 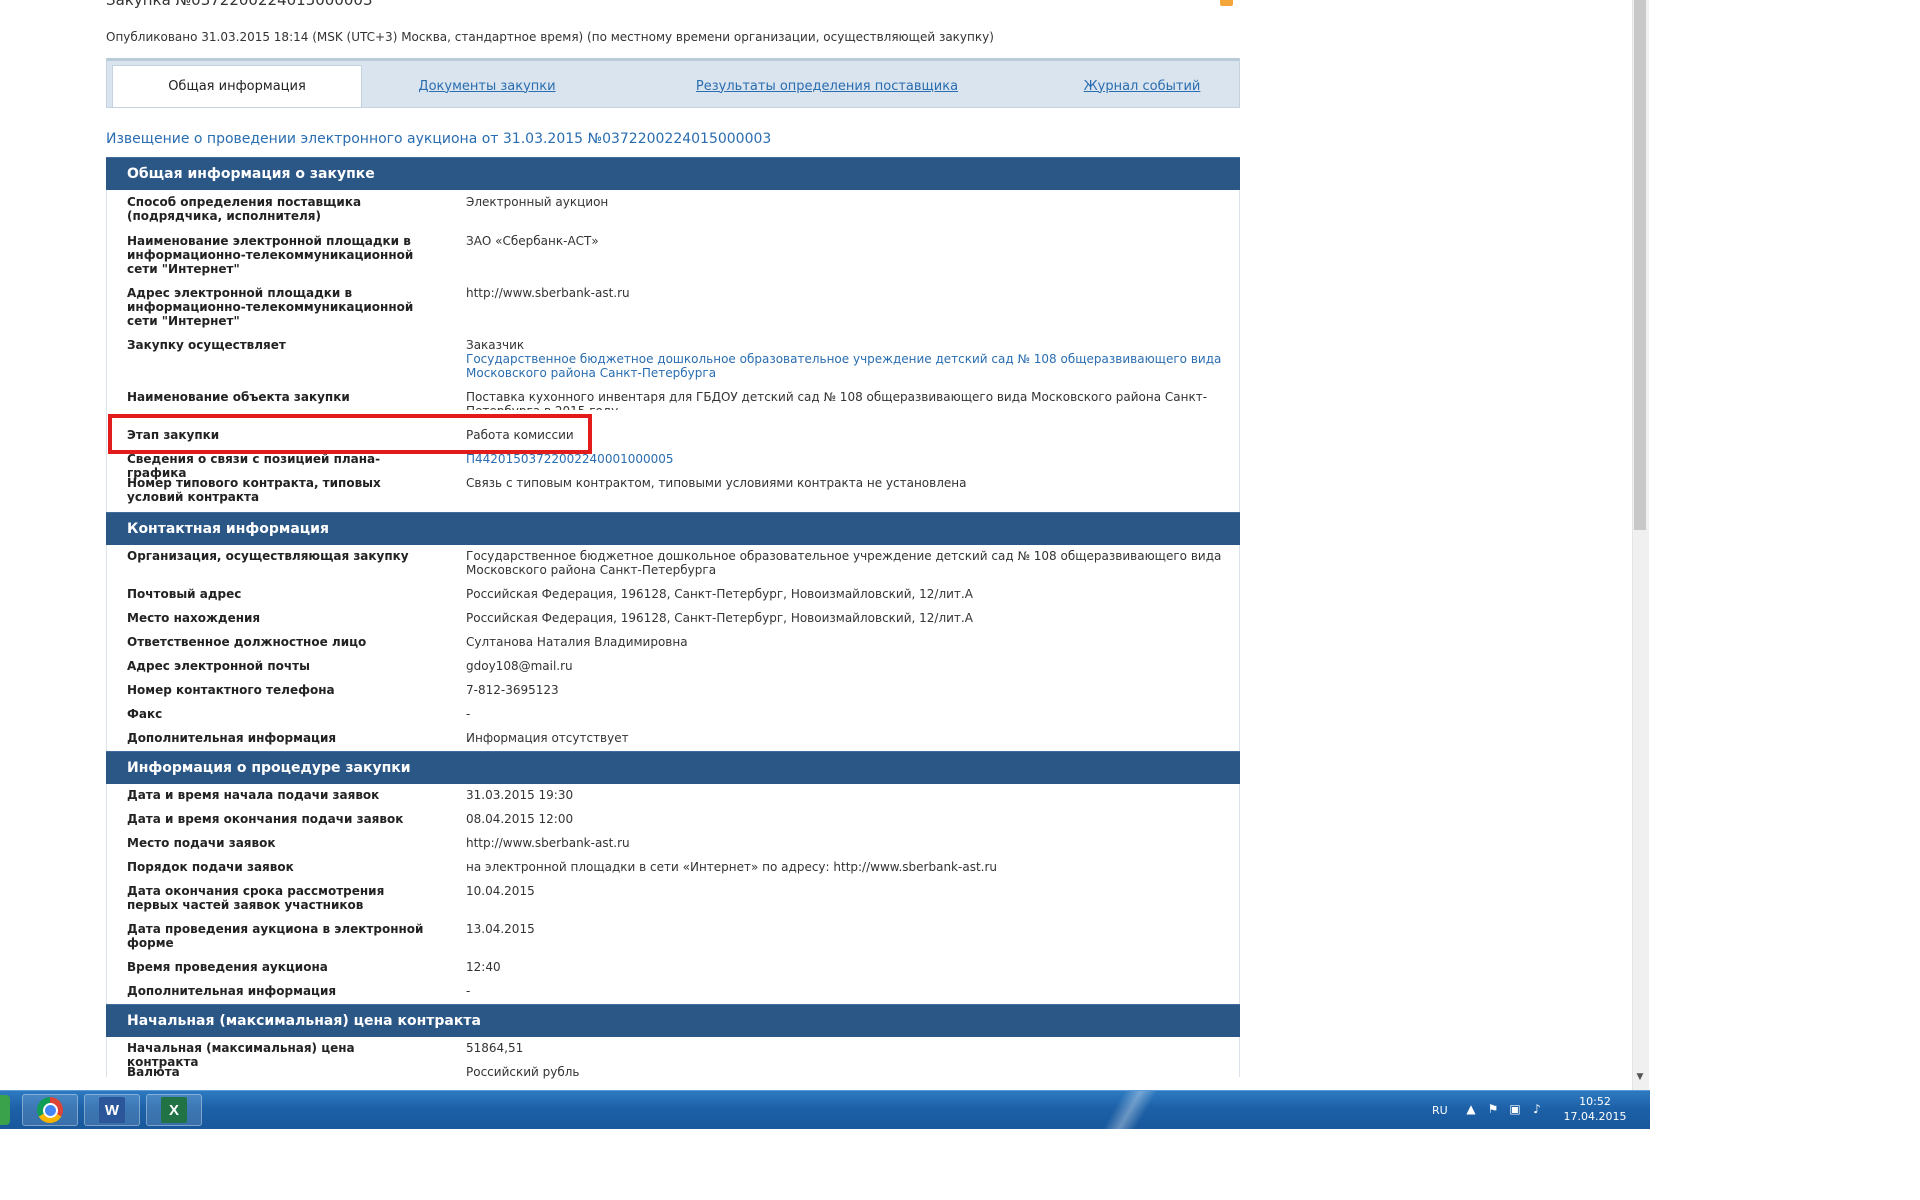 What do you see at coordinates (210, 867) in the screenshot?
I see `row-label: Порядок подачи заявок` at bounding box center [210, 867].